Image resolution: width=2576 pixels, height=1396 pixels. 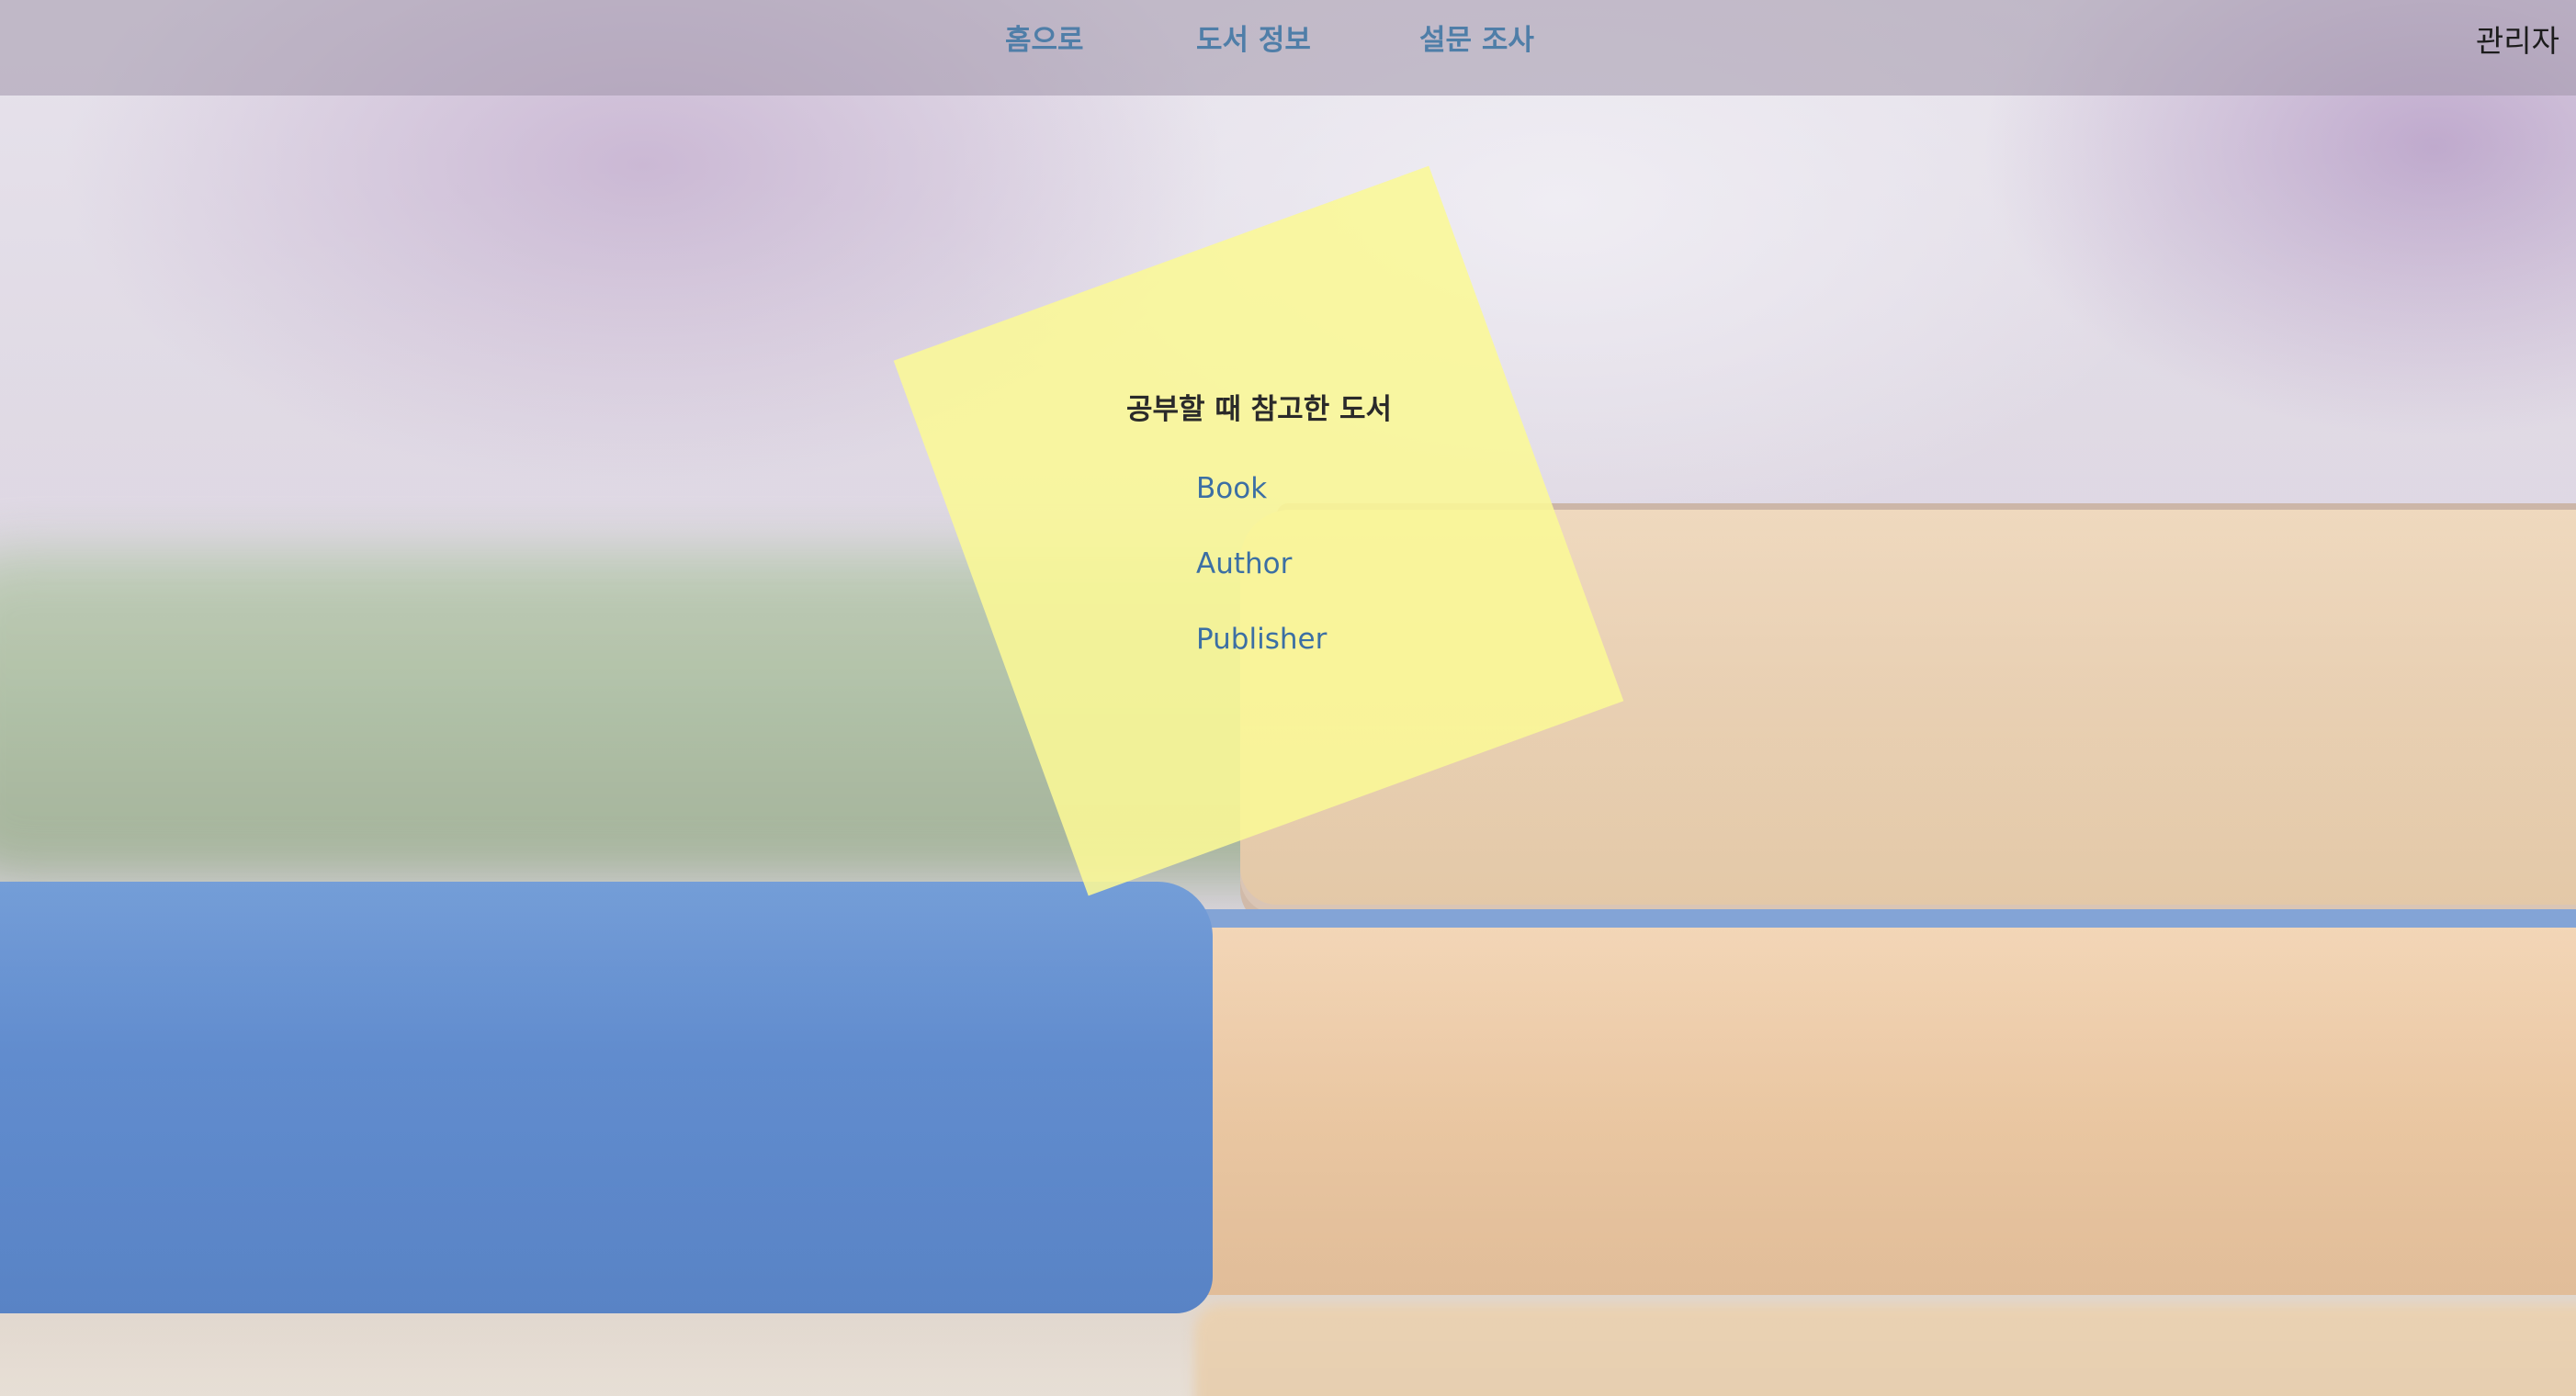 I want to click on note-link-author: Author, so click(x=1244, y=563).